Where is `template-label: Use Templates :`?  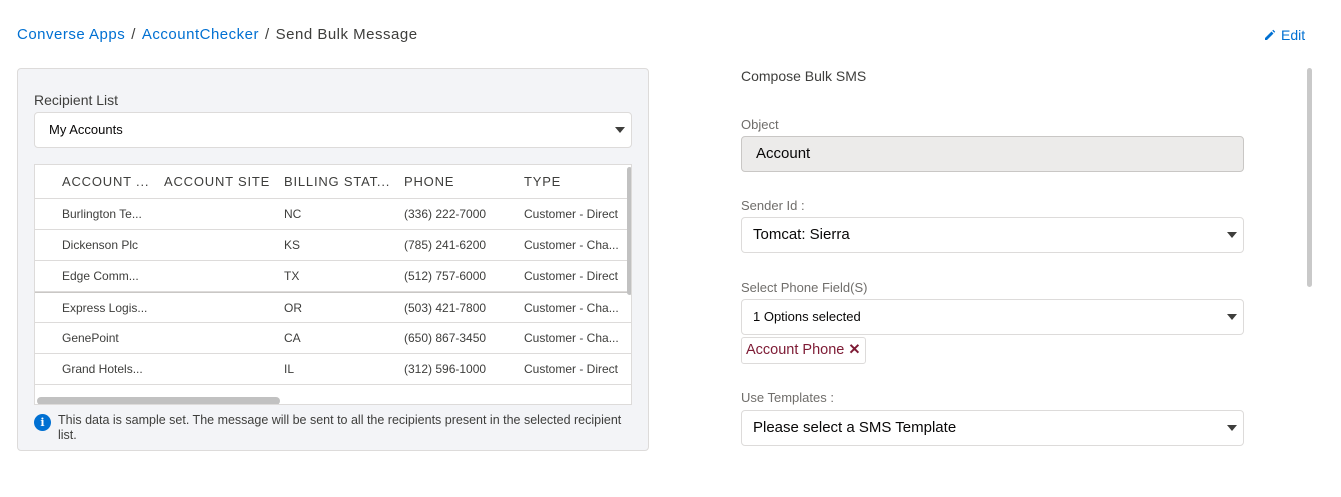 template-label: Use Templates : is located at coordinates (787, 397).